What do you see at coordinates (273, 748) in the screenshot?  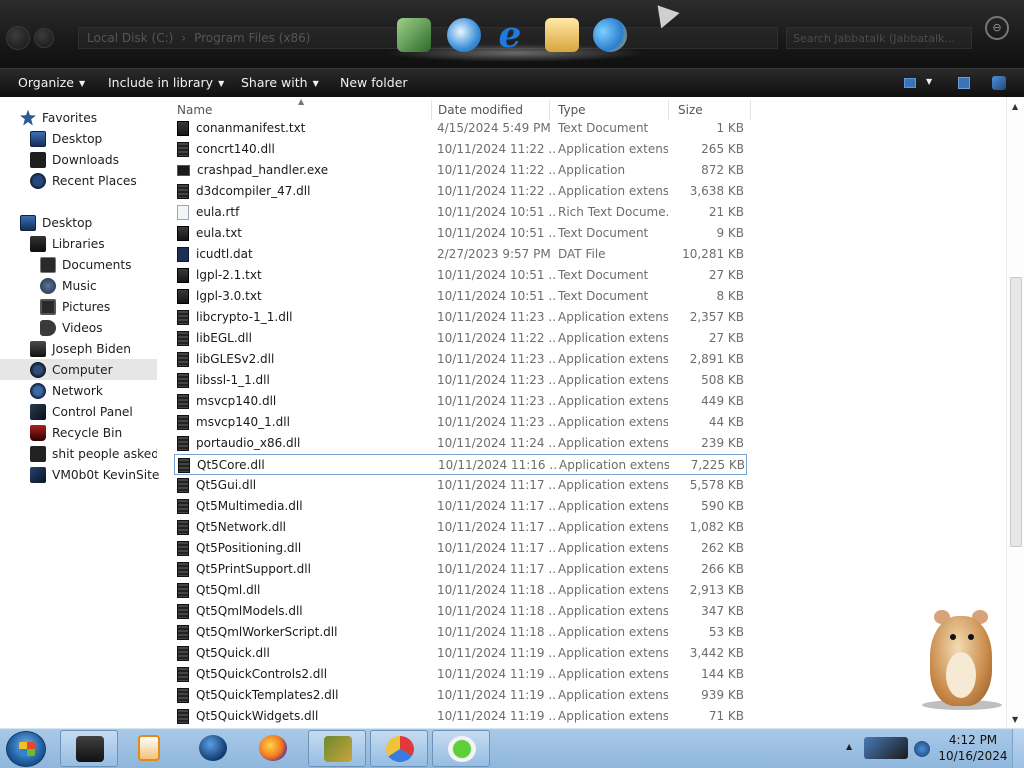 I see `taskbar-app-firefox` at bounding box center [273, 748].